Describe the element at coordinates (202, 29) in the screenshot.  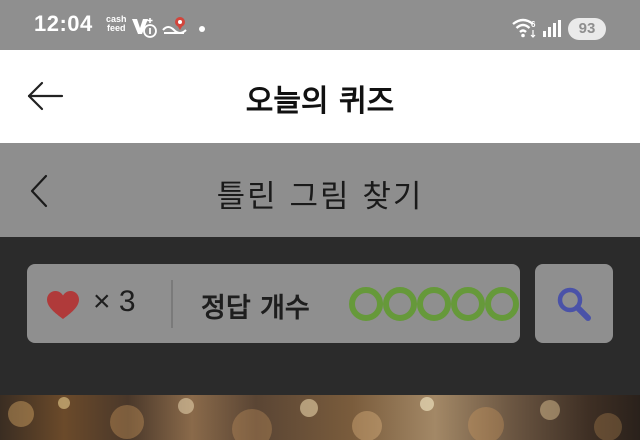
I see `notification-dot` at that location.